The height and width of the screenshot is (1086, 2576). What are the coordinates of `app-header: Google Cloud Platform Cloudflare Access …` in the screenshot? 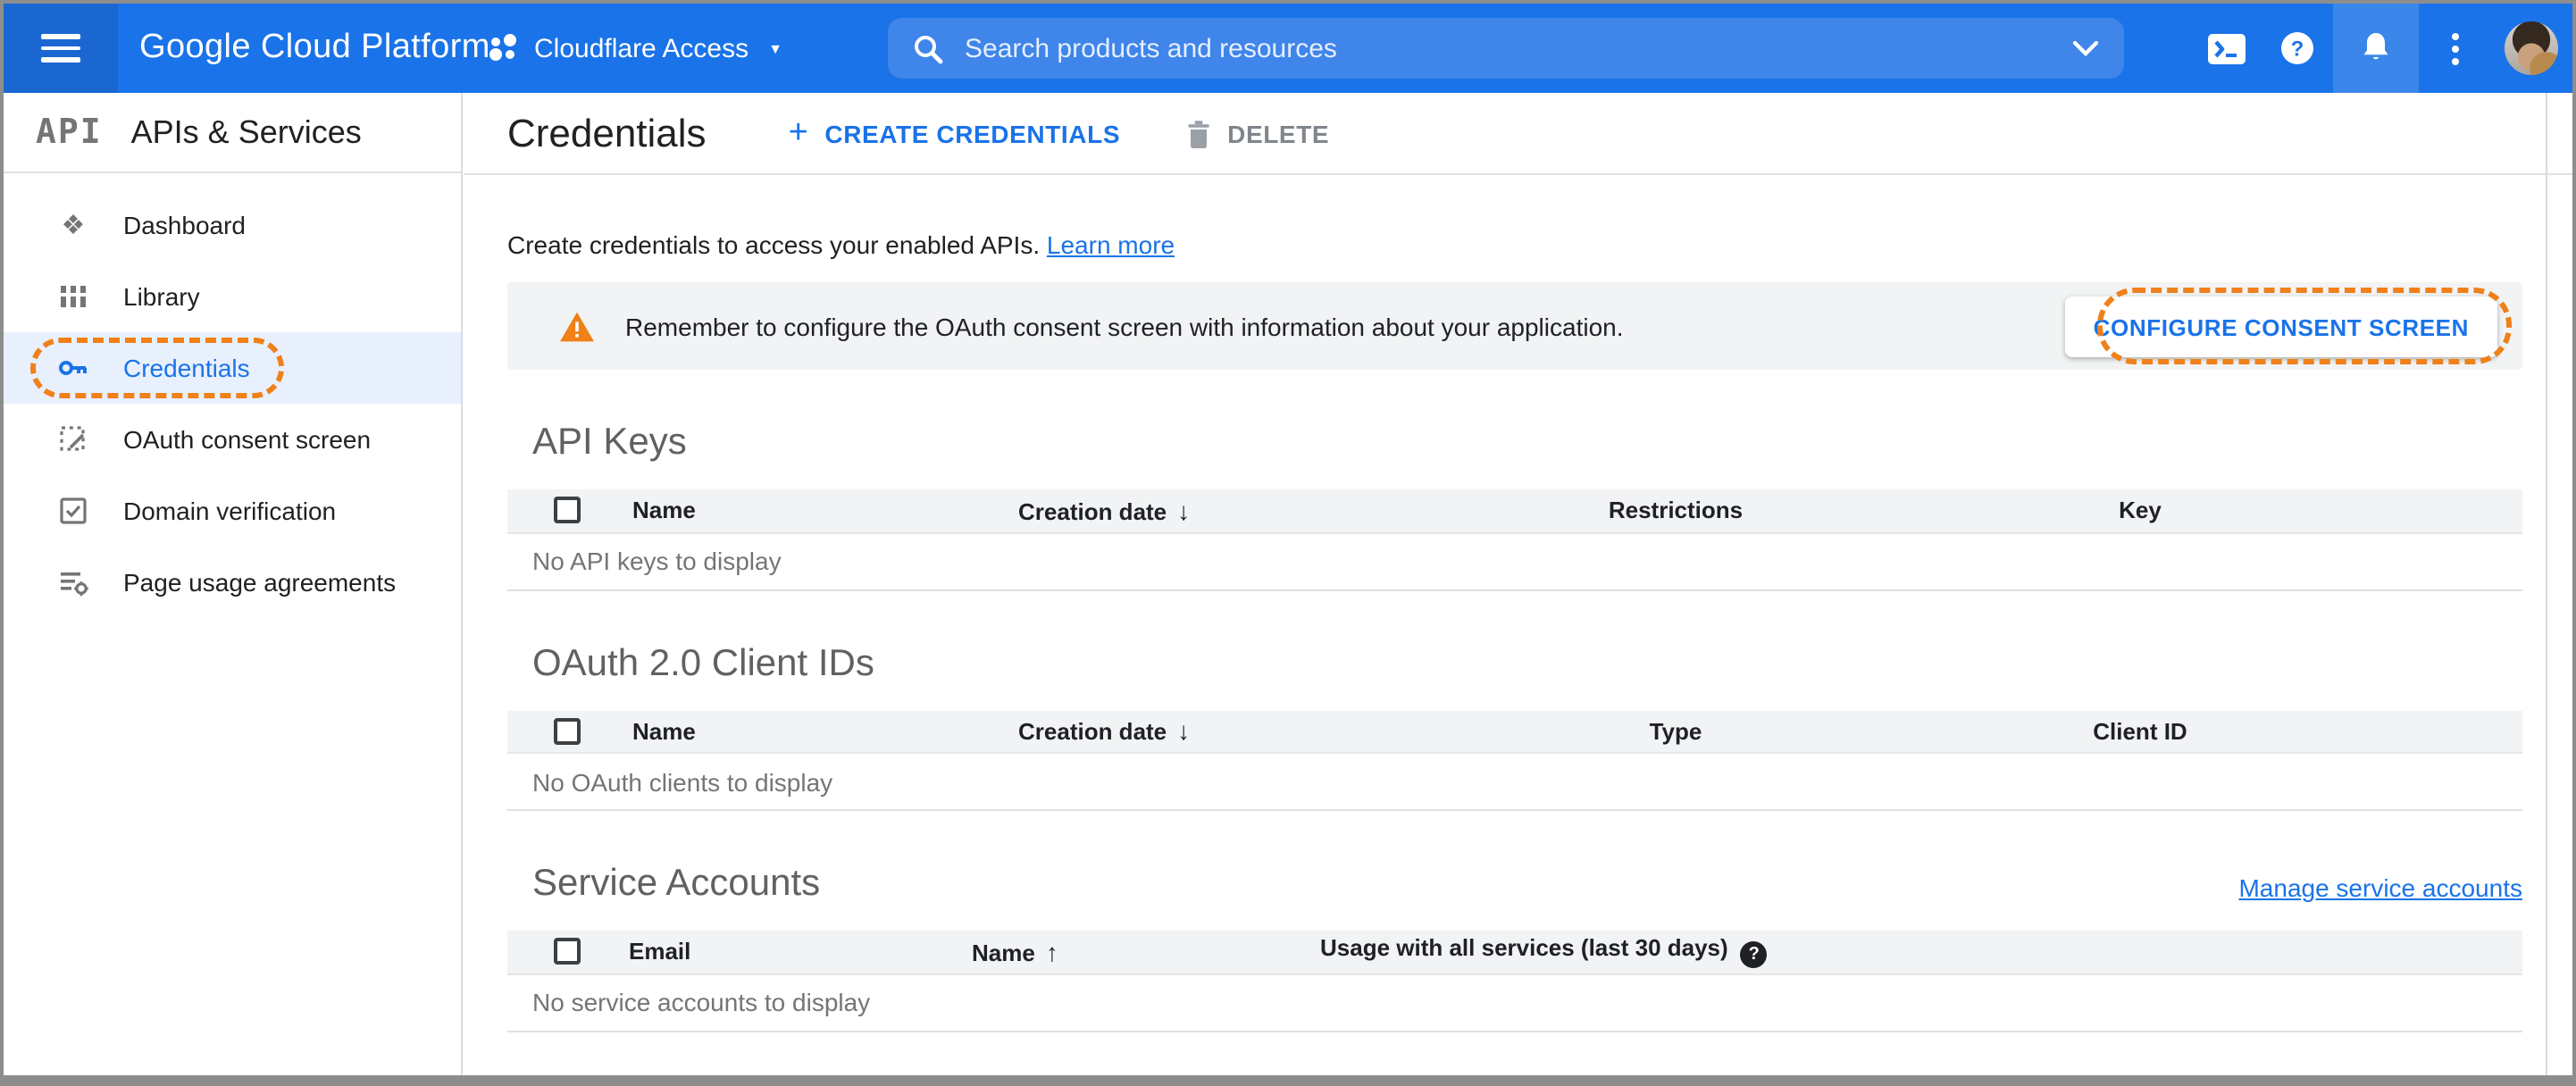 It's located at (1288, 48).